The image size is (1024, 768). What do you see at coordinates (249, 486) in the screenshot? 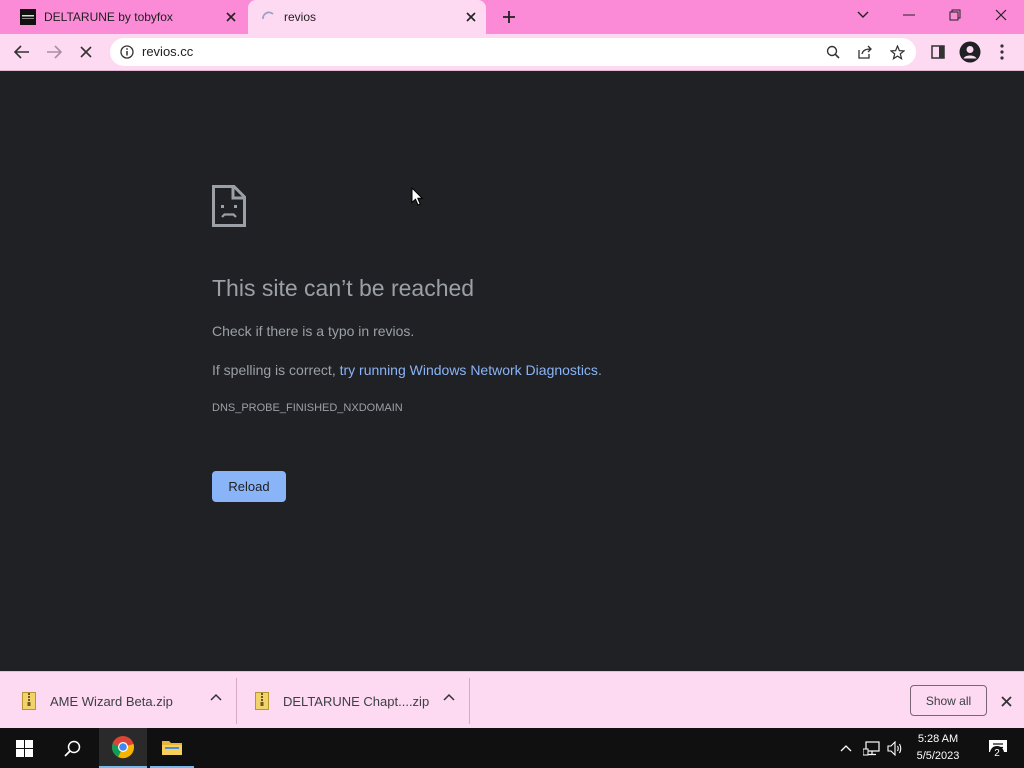
I see `reload-button: Reload` at bounding box center [249, 486].